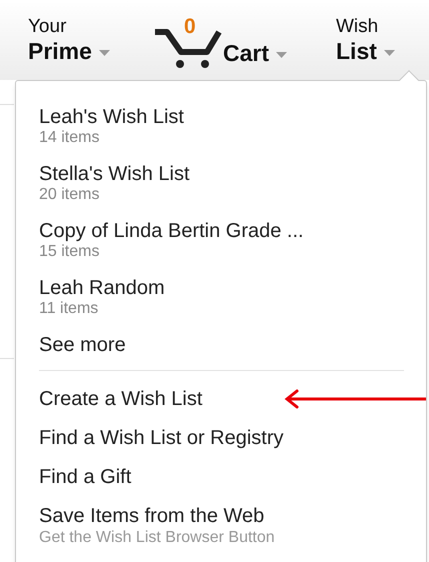  I want to click on item-count: 14 items, so click(69, 138).